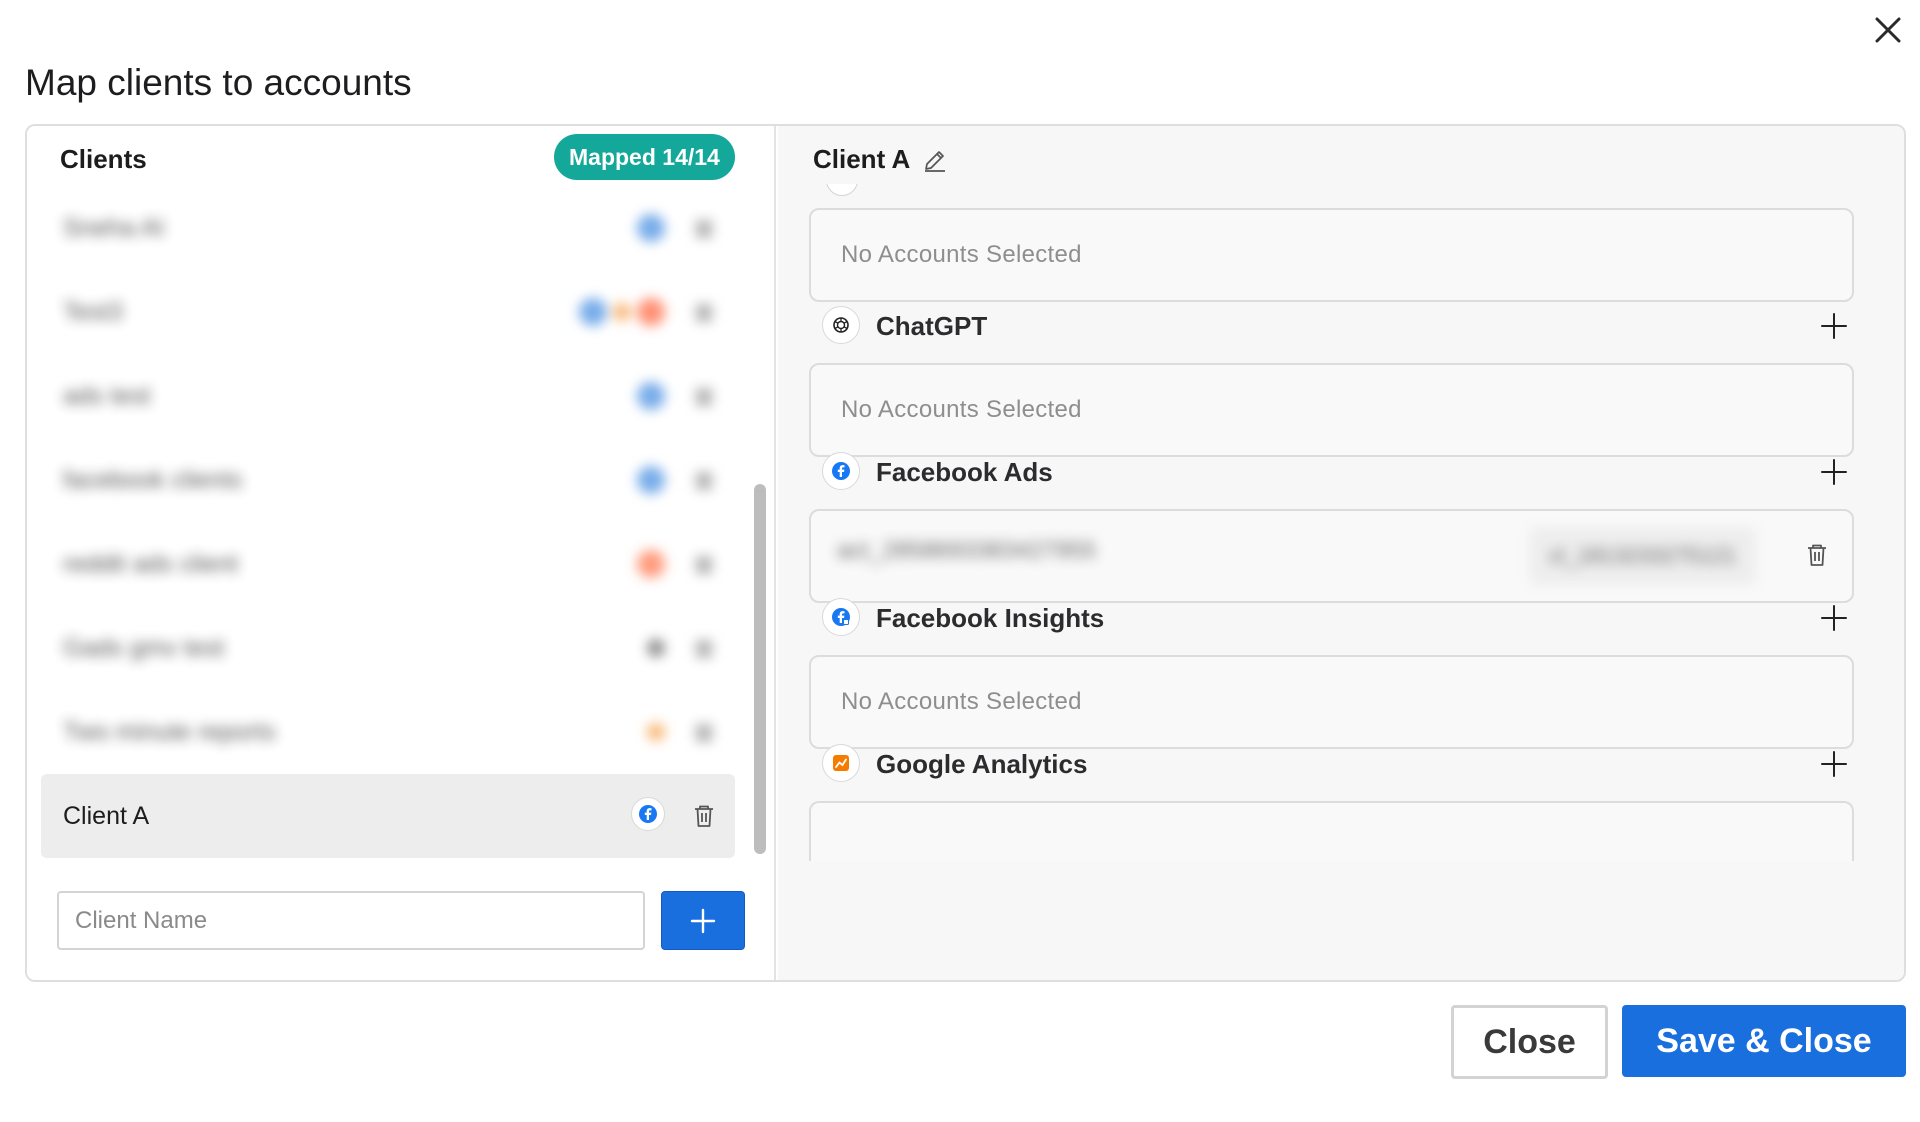 This screenshot has height=1122, width=1920. What do you see at coordinates (990, 618) in the screenshot?
I see `platform-name: Facebook Insights` at bounding box center [990, 618].